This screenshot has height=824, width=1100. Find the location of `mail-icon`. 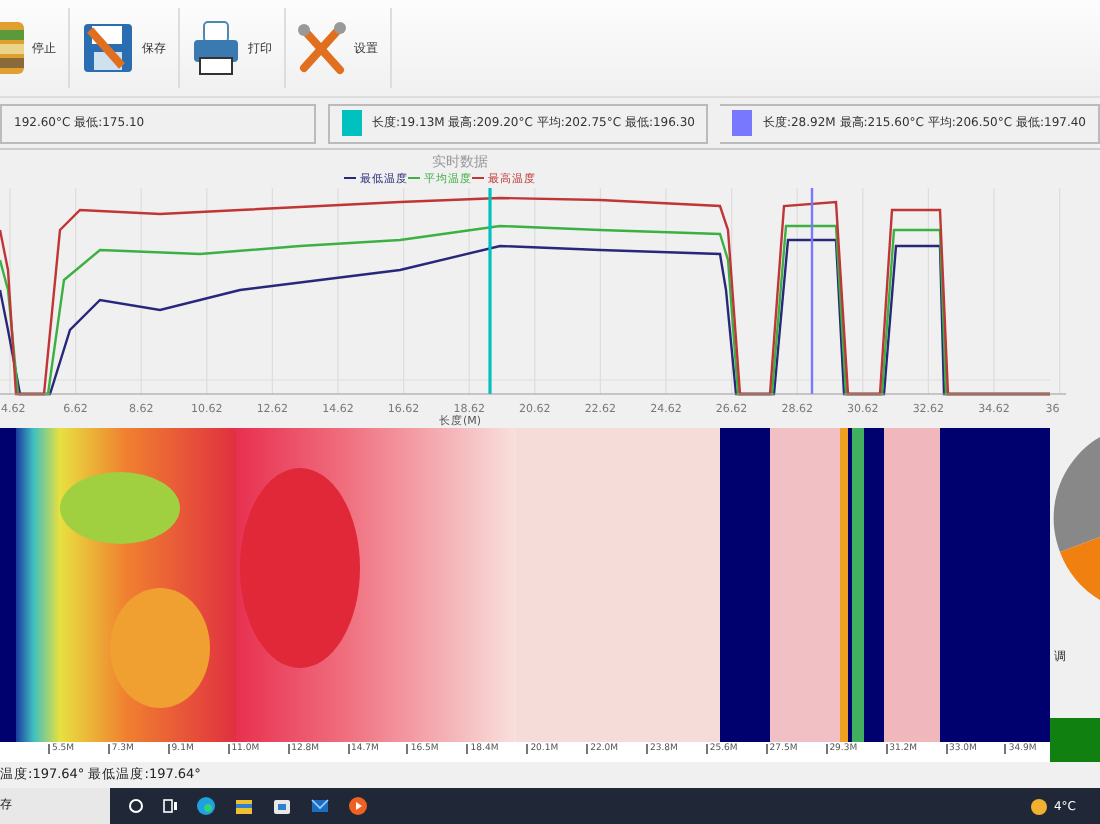

mail-icon is located at coordinates (320, 806).